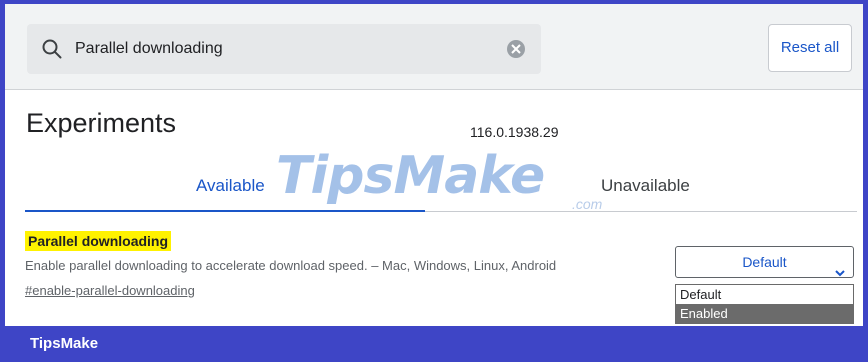 This screenshot has height=362, width=868. I want to click on select-dropdown: Default Enabled, so click(764, 304).